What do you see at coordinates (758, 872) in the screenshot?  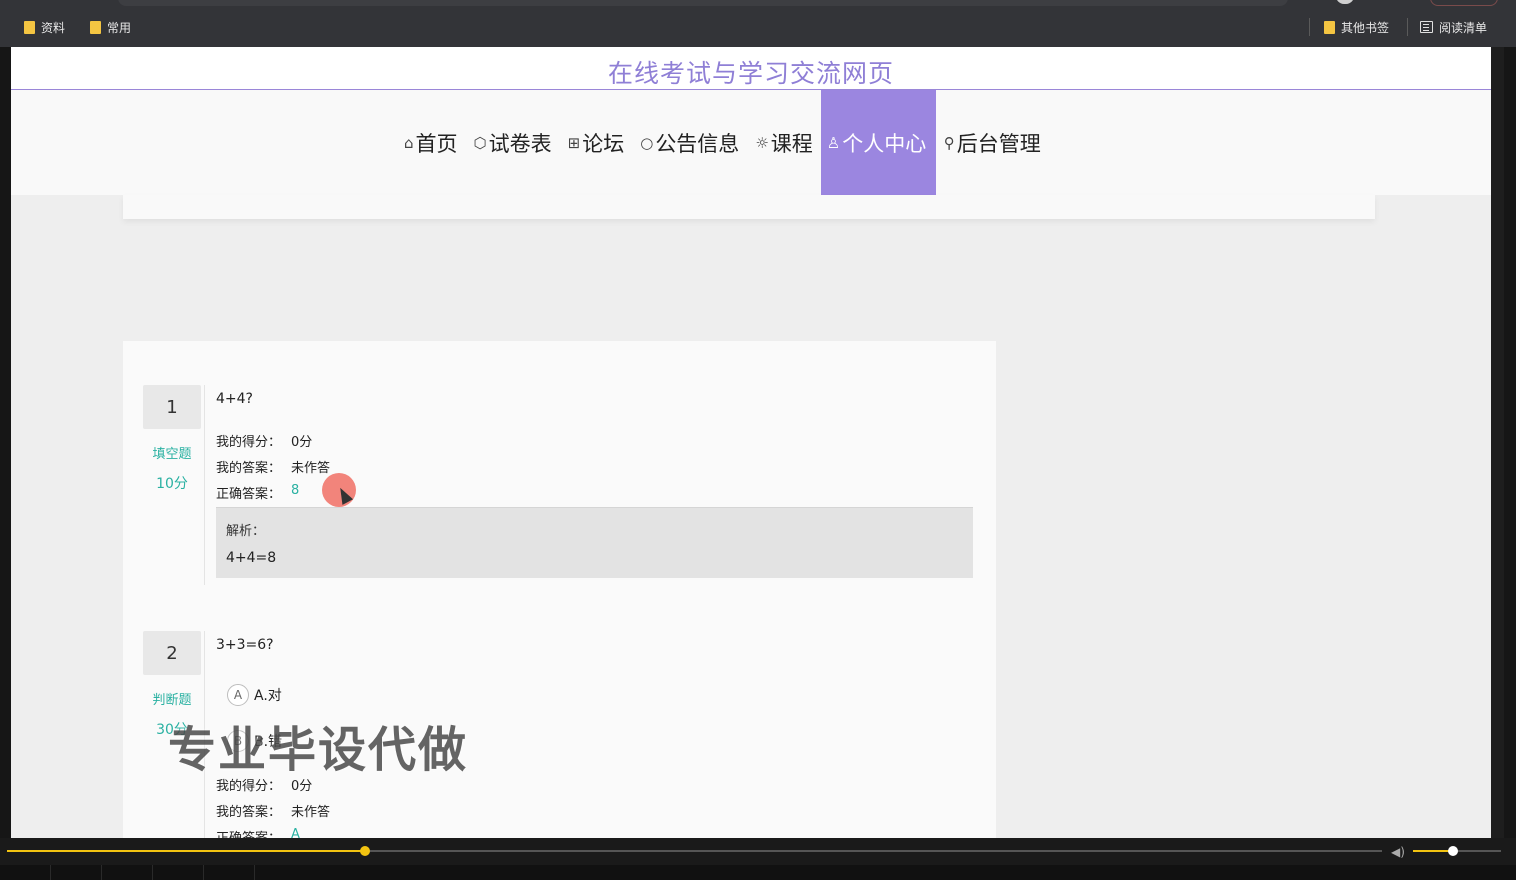 I see `player-tab-strip` at bounding box center [758, 872].